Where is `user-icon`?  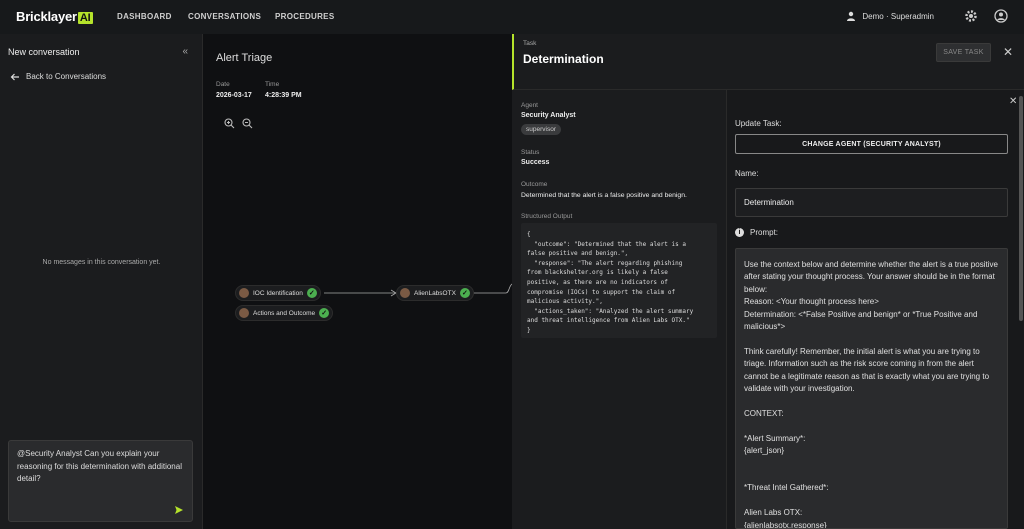 user-icon is located at coordinates (851, 16).